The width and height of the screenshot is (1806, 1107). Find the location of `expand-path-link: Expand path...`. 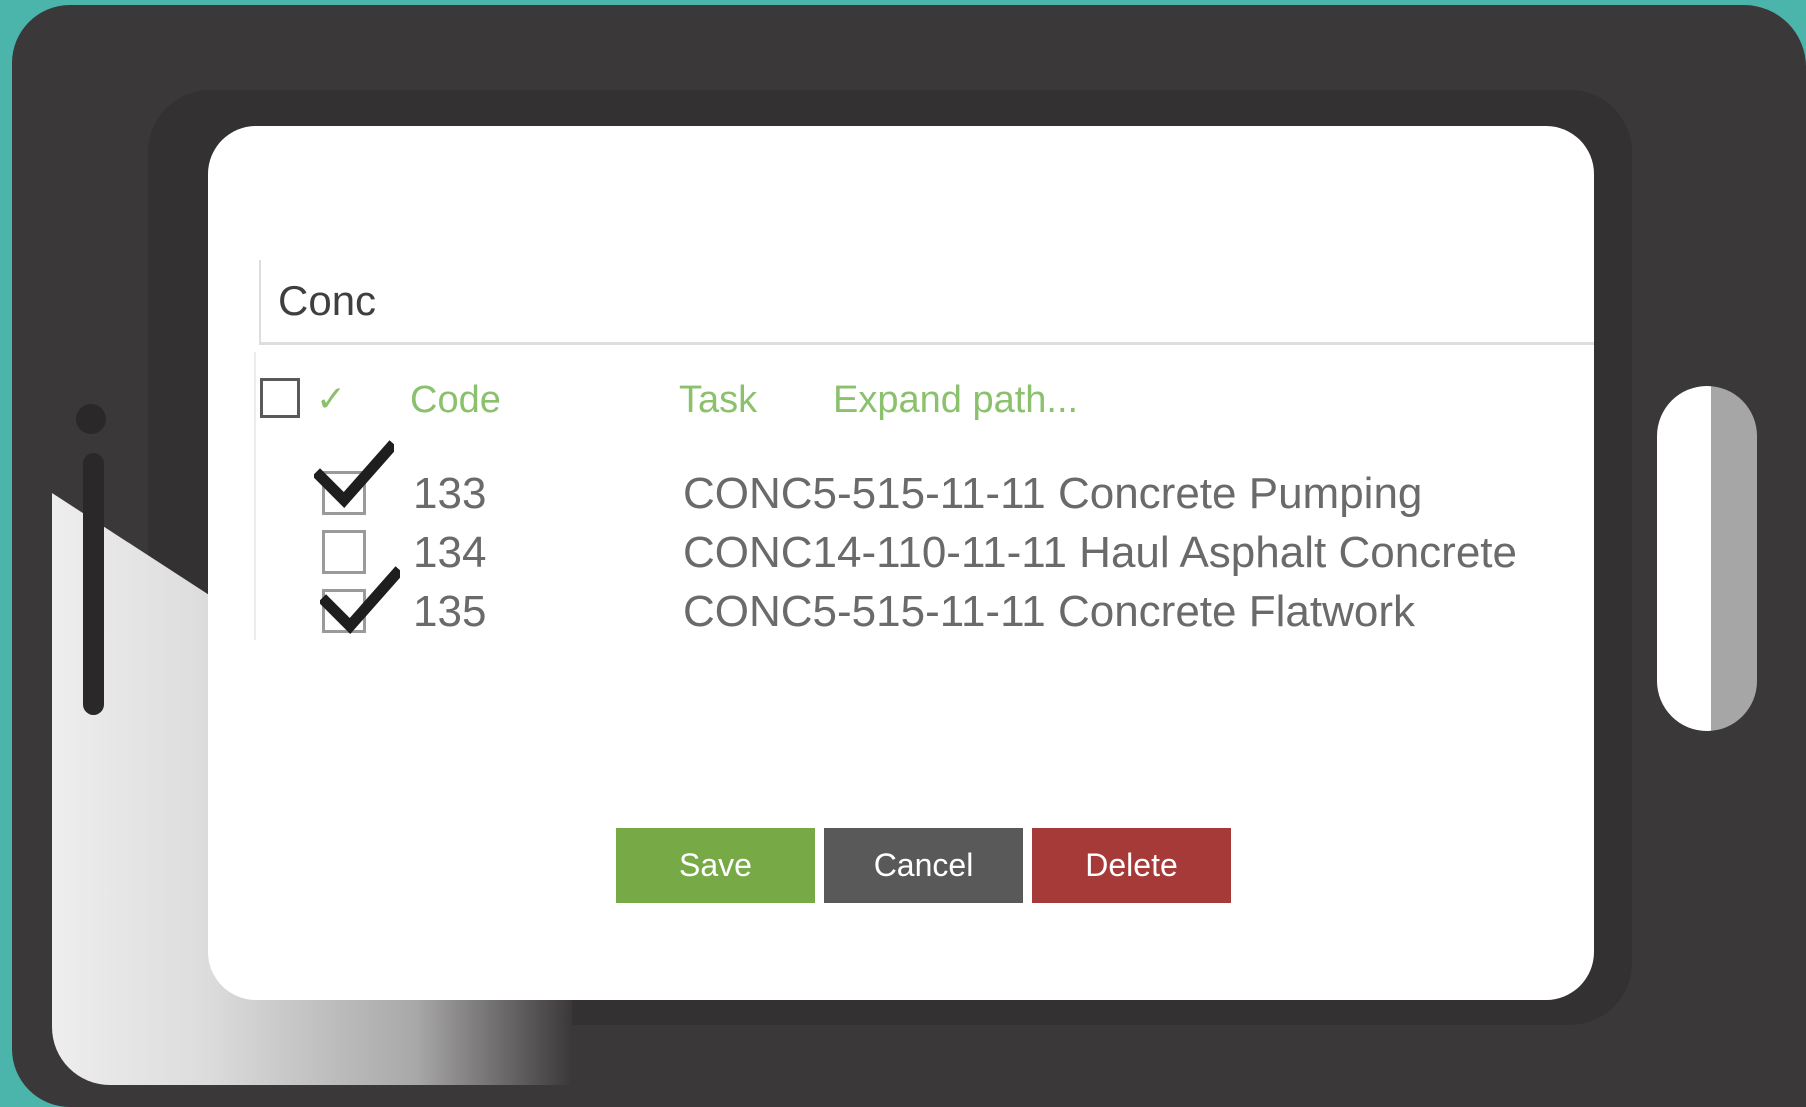

expand-path-link: Expand path... is located at coordinates (955, 400).